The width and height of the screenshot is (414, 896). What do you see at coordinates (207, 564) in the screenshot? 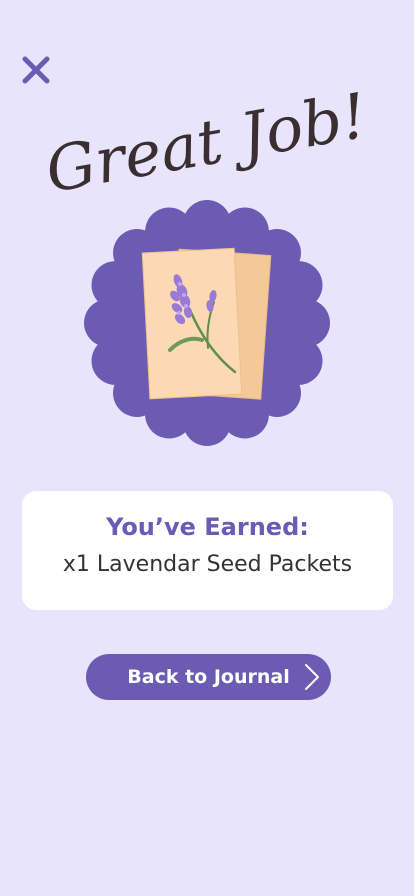
I see `reward-item-text: x1 Lavendar Seed Packets` at bounding box center [207, 564].